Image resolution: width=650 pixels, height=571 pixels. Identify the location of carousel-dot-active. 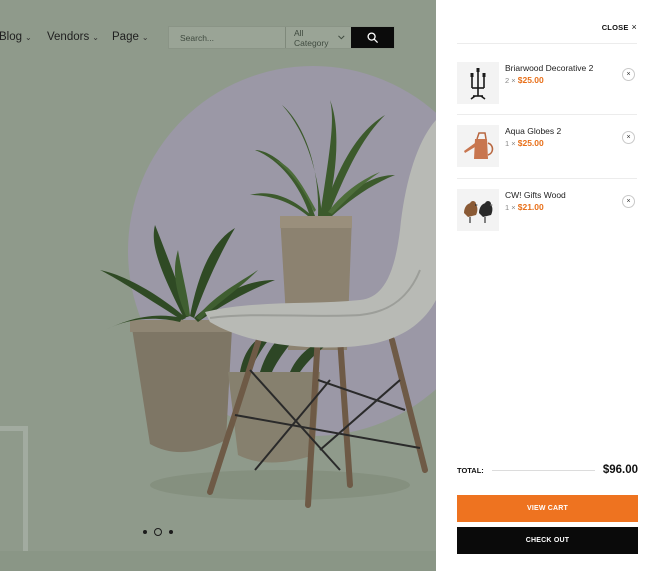
(158, 532).